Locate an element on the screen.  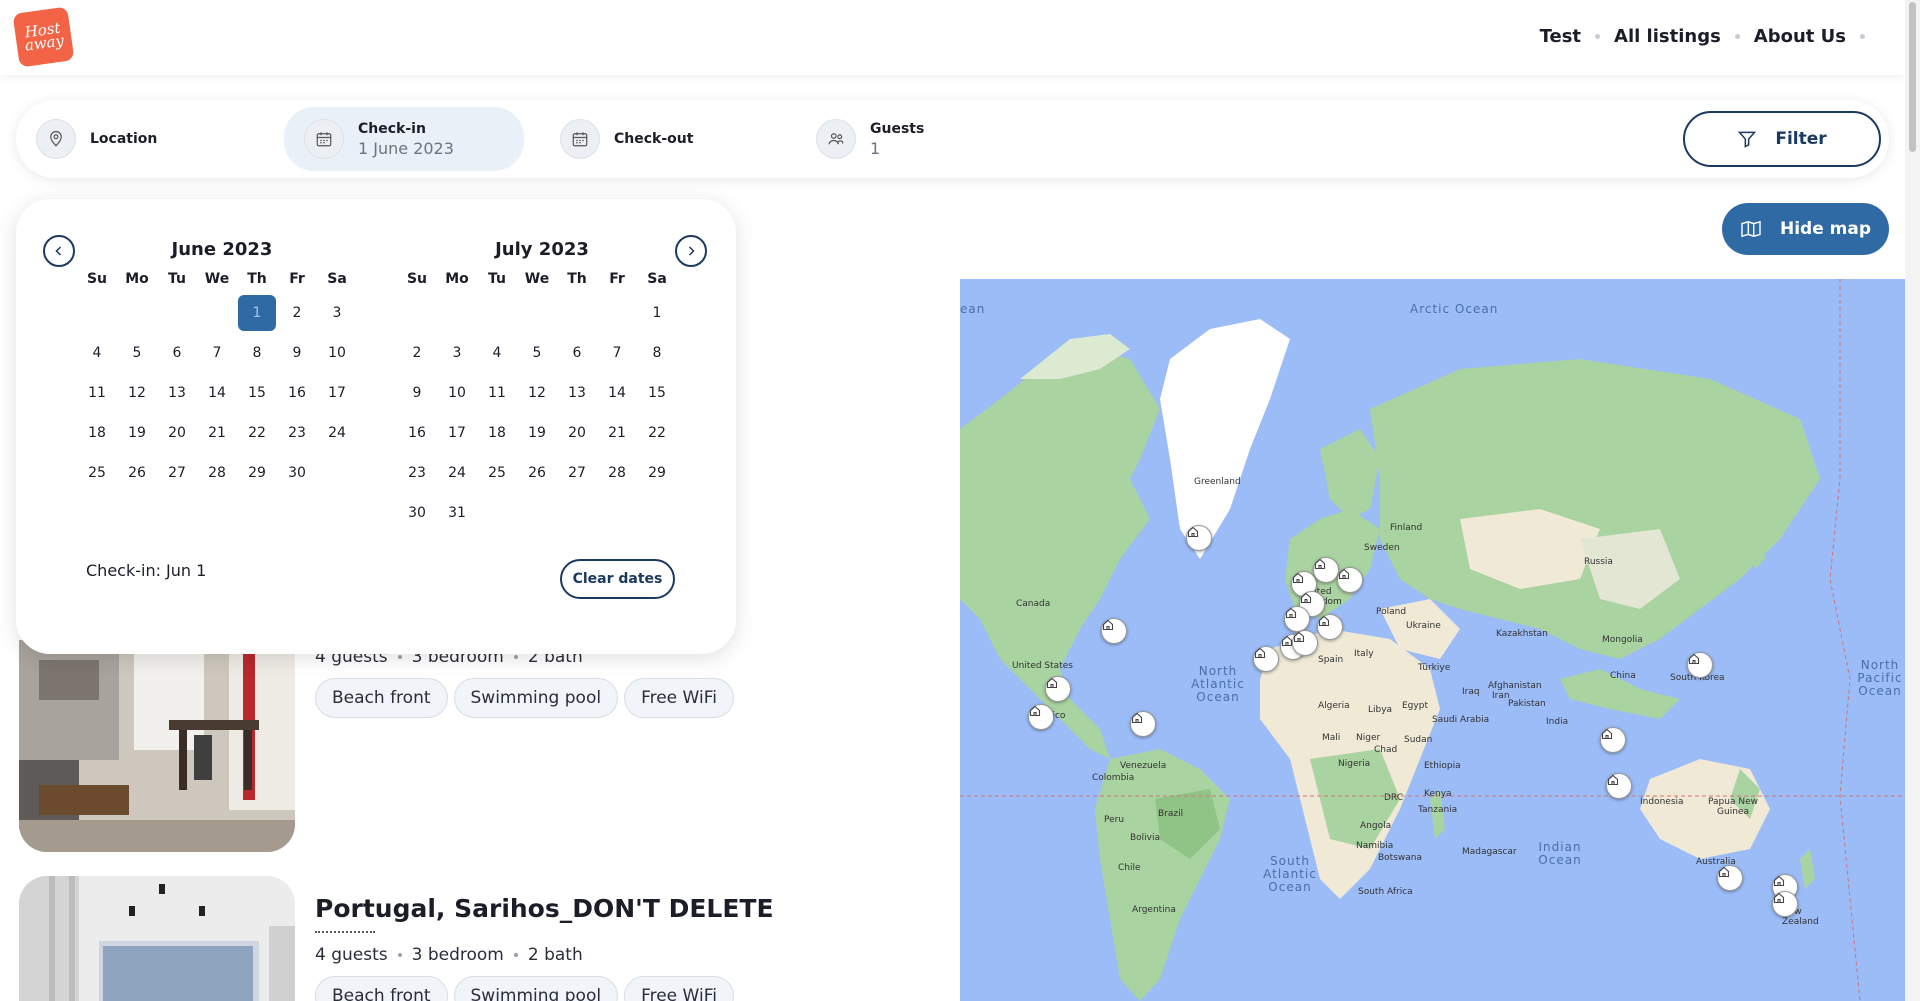
listing-title-2: Portugal, Sarihos_DON'T DELETE is located at coordinates (544, 908).